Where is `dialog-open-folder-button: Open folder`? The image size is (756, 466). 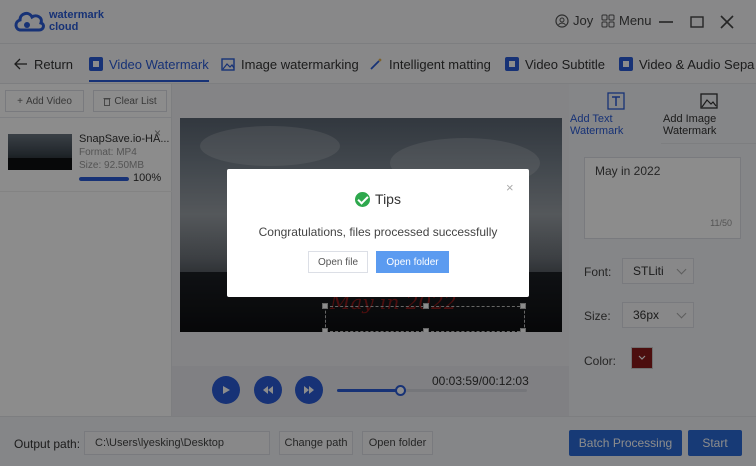
dialog-open-folder-button: Open folder is located at coordinates (412, 262).